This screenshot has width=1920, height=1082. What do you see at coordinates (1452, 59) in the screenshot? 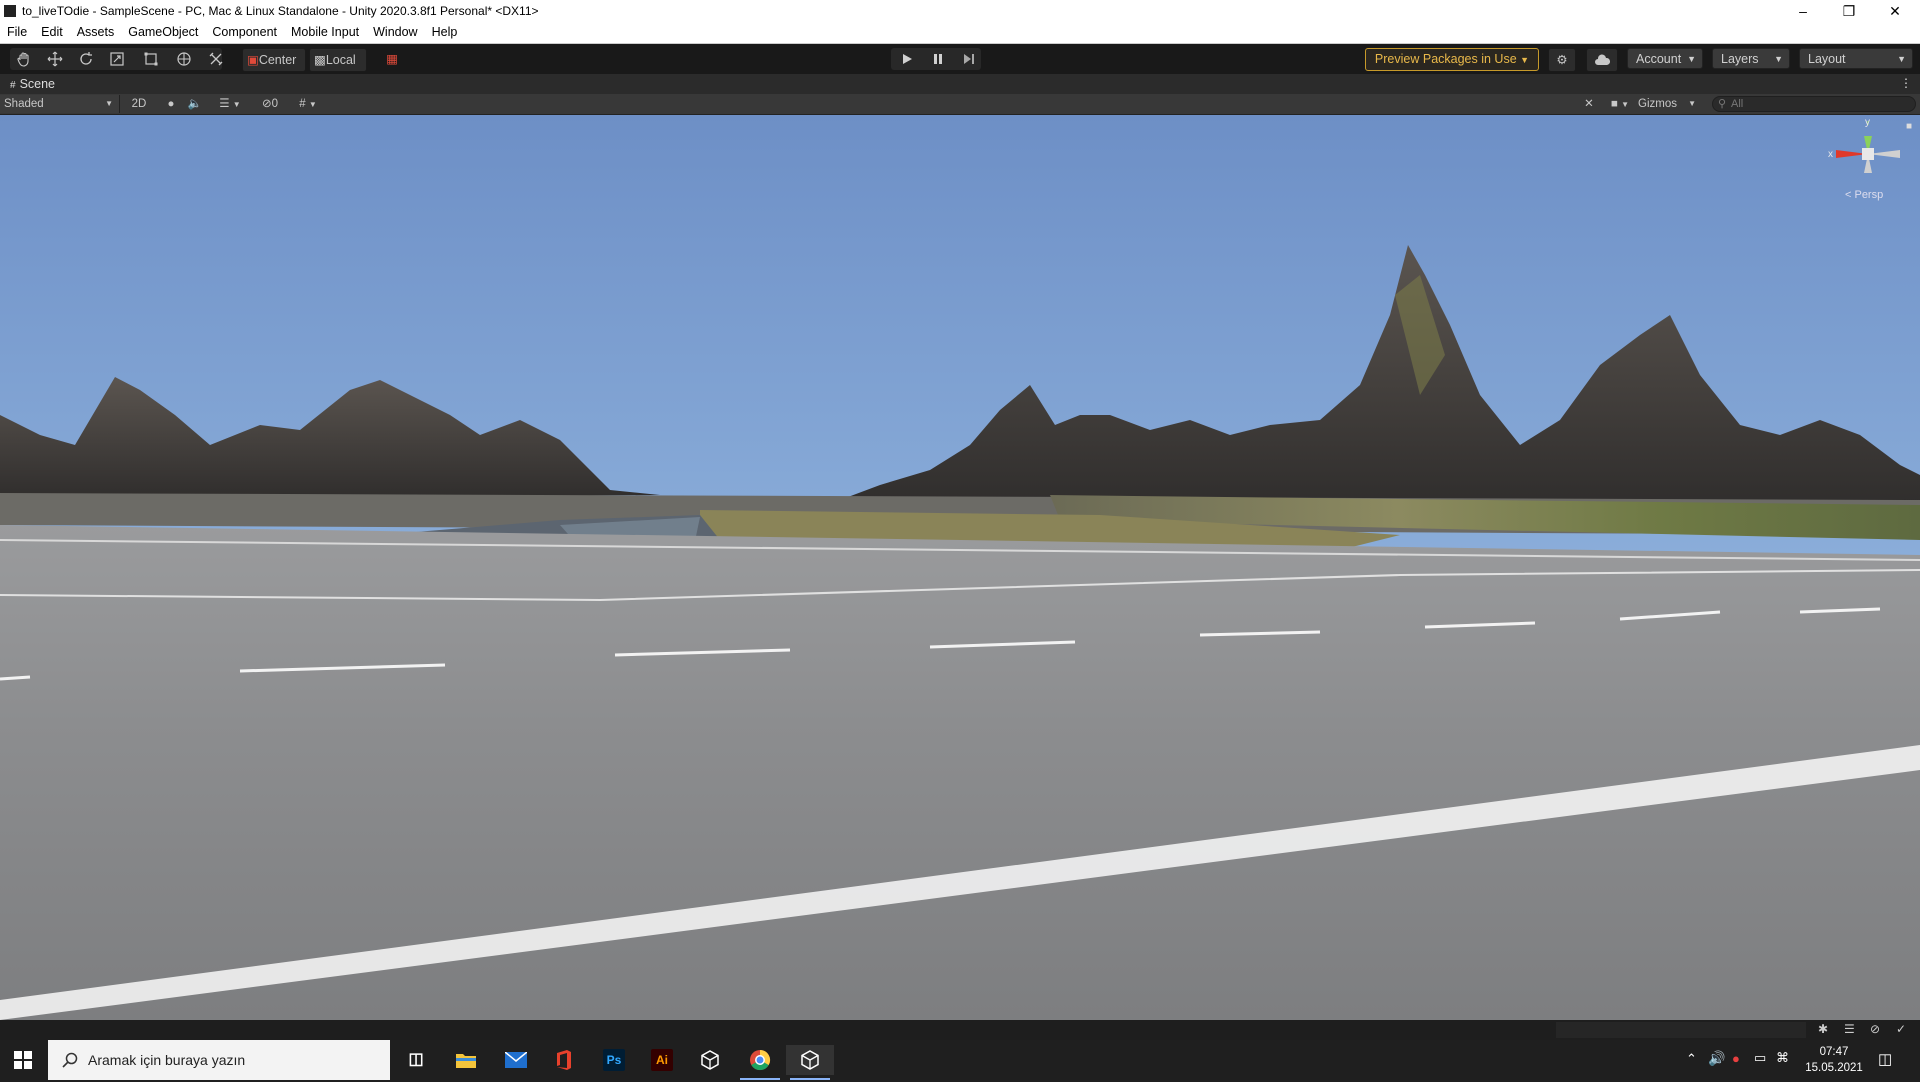
I see `preview-packages-dropdown: Preview Packages in Use ▼` at bounding box center [1452, 59].